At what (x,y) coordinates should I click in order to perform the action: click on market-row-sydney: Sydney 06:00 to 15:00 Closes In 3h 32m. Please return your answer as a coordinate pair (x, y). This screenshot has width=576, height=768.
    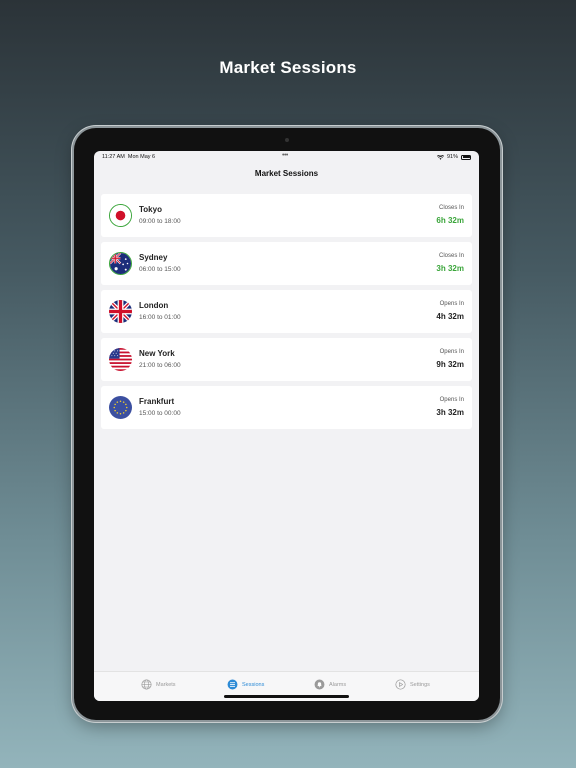
    Looking at the image, I should click on (286, 263).